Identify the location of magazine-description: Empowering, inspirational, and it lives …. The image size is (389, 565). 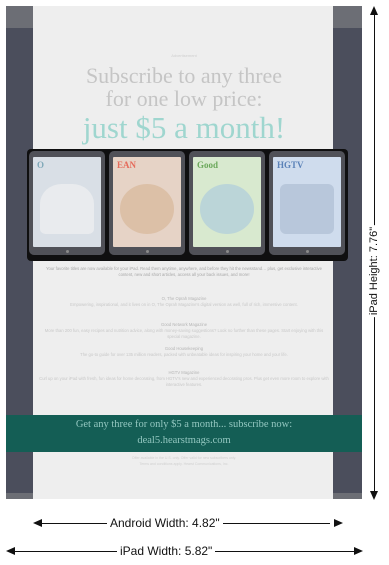
(184, 304).